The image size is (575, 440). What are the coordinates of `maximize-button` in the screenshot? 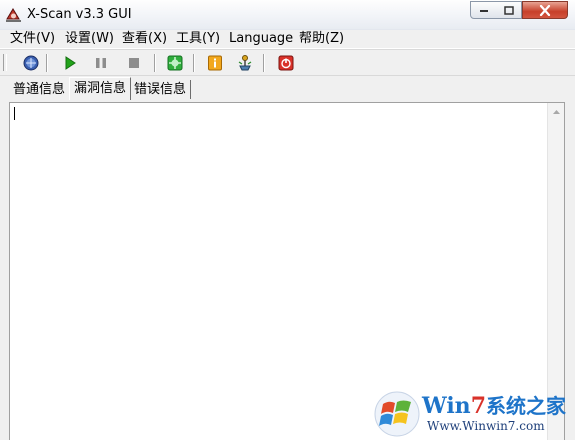 It's located at (509, 10).